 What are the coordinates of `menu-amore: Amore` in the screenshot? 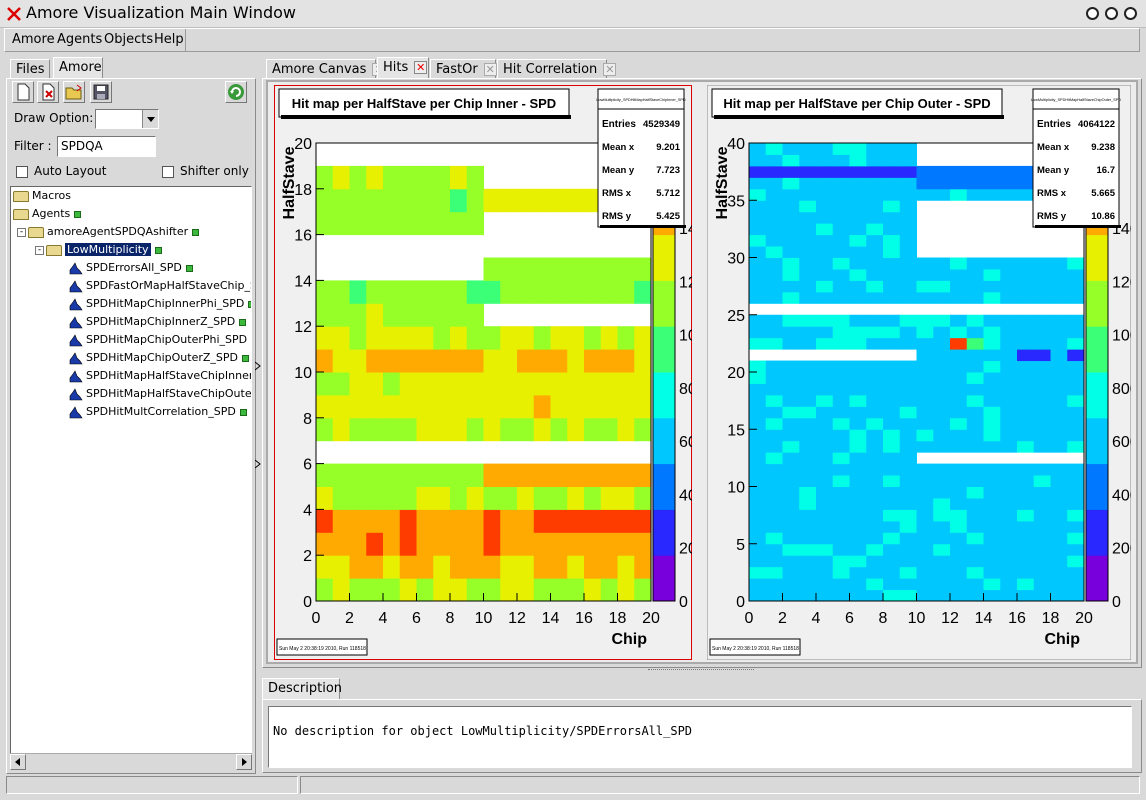 It's located at (33, 39).